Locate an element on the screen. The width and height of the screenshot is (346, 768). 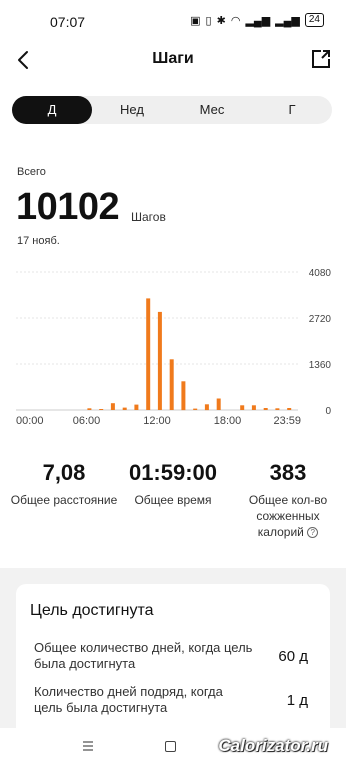
page-title: Шаги is located at coordinates (173, 58).